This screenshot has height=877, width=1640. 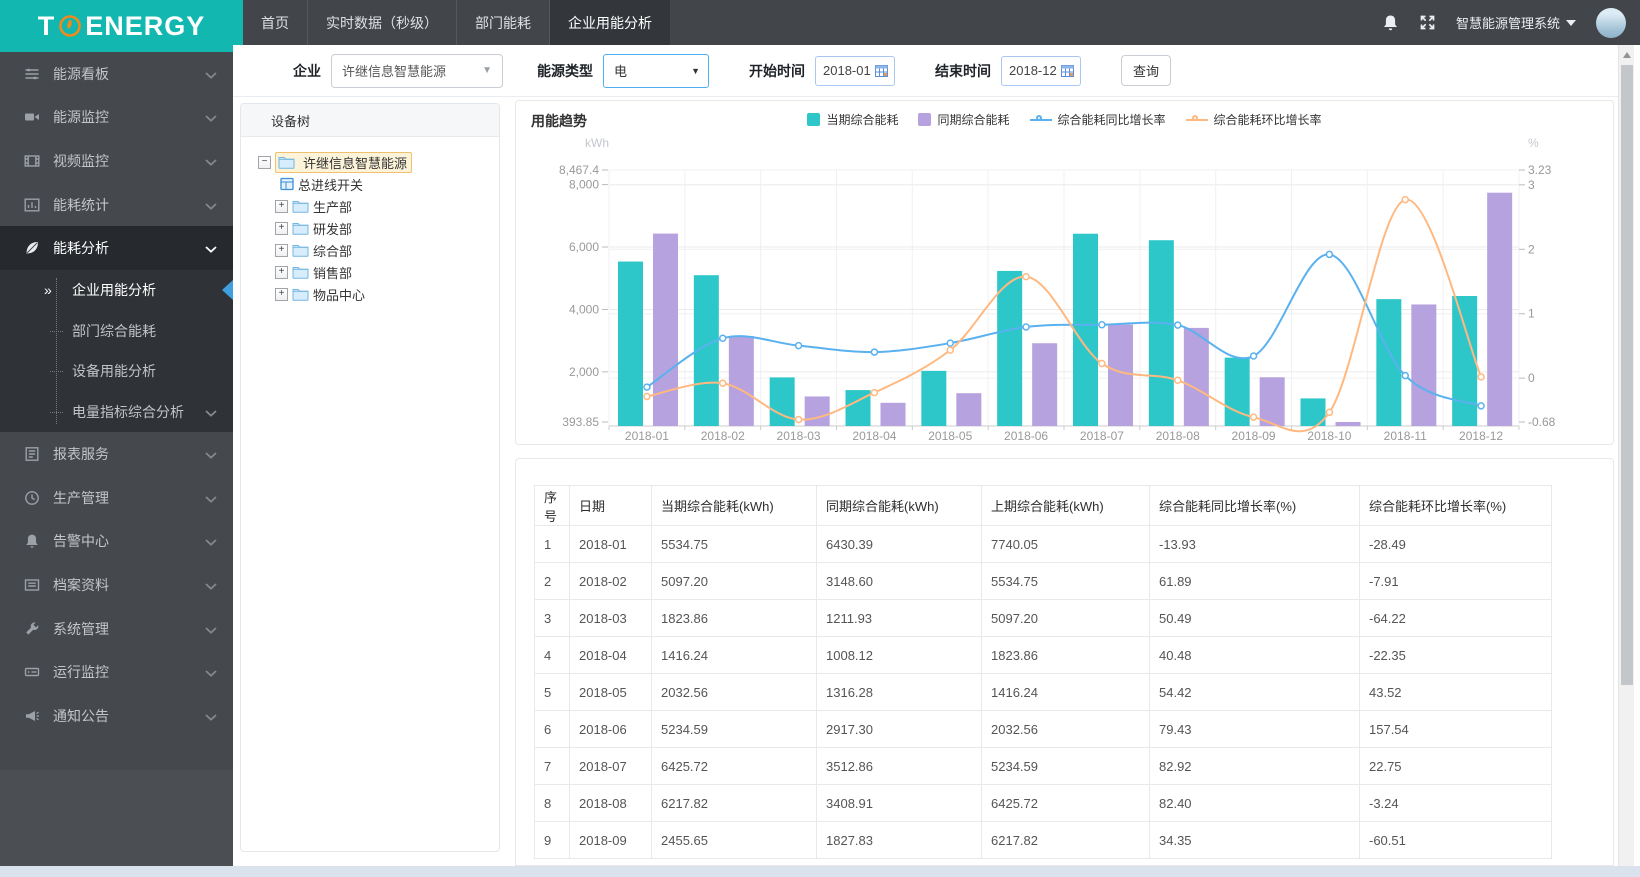 I want to click on table-cell: 1211.93, so click(x=899, y=618).